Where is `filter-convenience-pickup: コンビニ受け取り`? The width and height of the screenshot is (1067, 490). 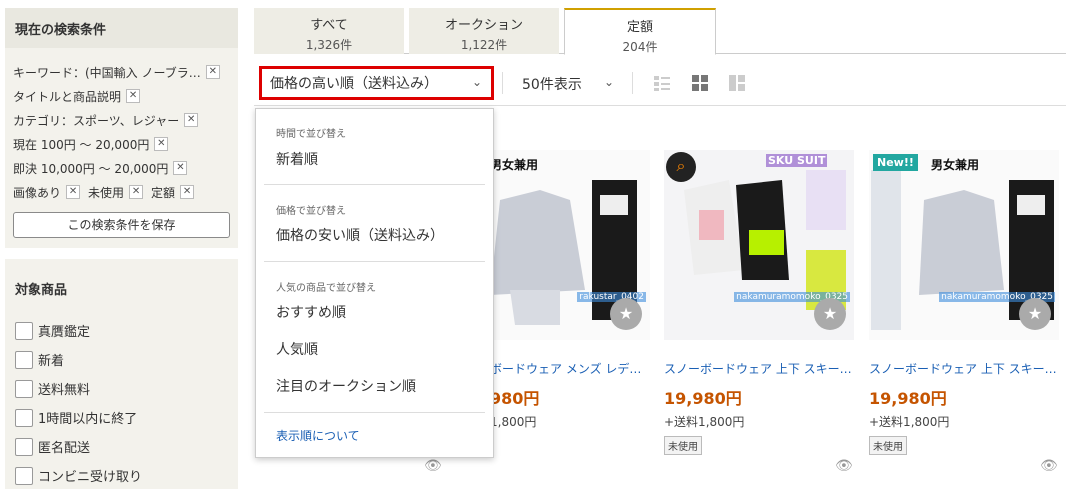 filter-convenience-pickup: コンビニ受け取り is located at coordinates (121, 475).